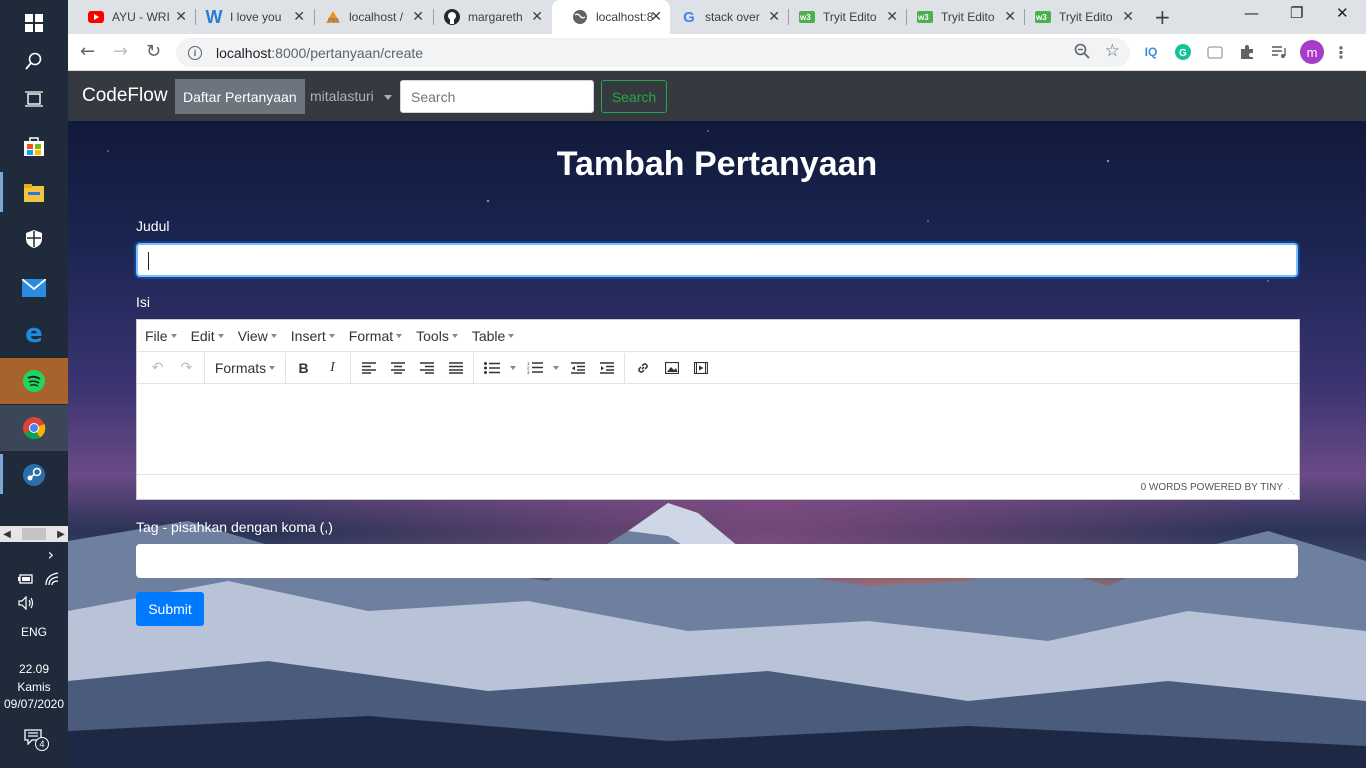  I want to click on battery-icon, so click(26, 581).